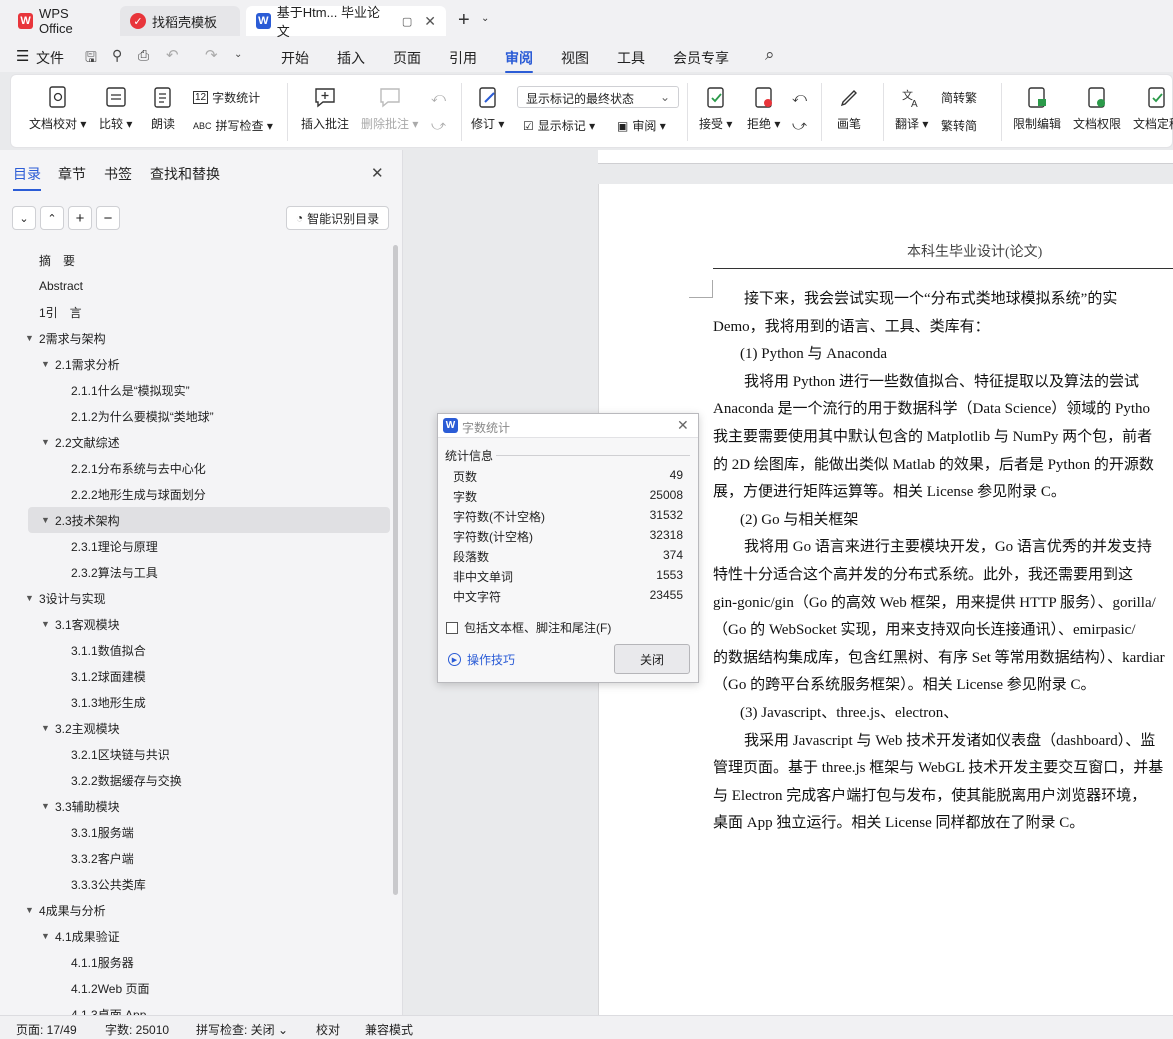 This screenshot has width=1173, height=1039. Describe the element at coordinates (763, 108) in the screenshot. I see `reject-button: 拒绝 ▾` at that location.